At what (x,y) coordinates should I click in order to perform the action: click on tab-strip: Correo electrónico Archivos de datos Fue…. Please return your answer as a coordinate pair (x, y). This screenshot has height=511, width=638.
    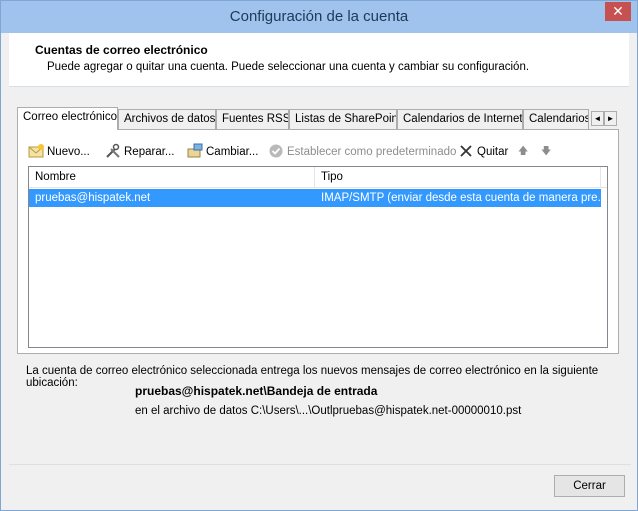
    Looking at the image, I should click on (318, 118).